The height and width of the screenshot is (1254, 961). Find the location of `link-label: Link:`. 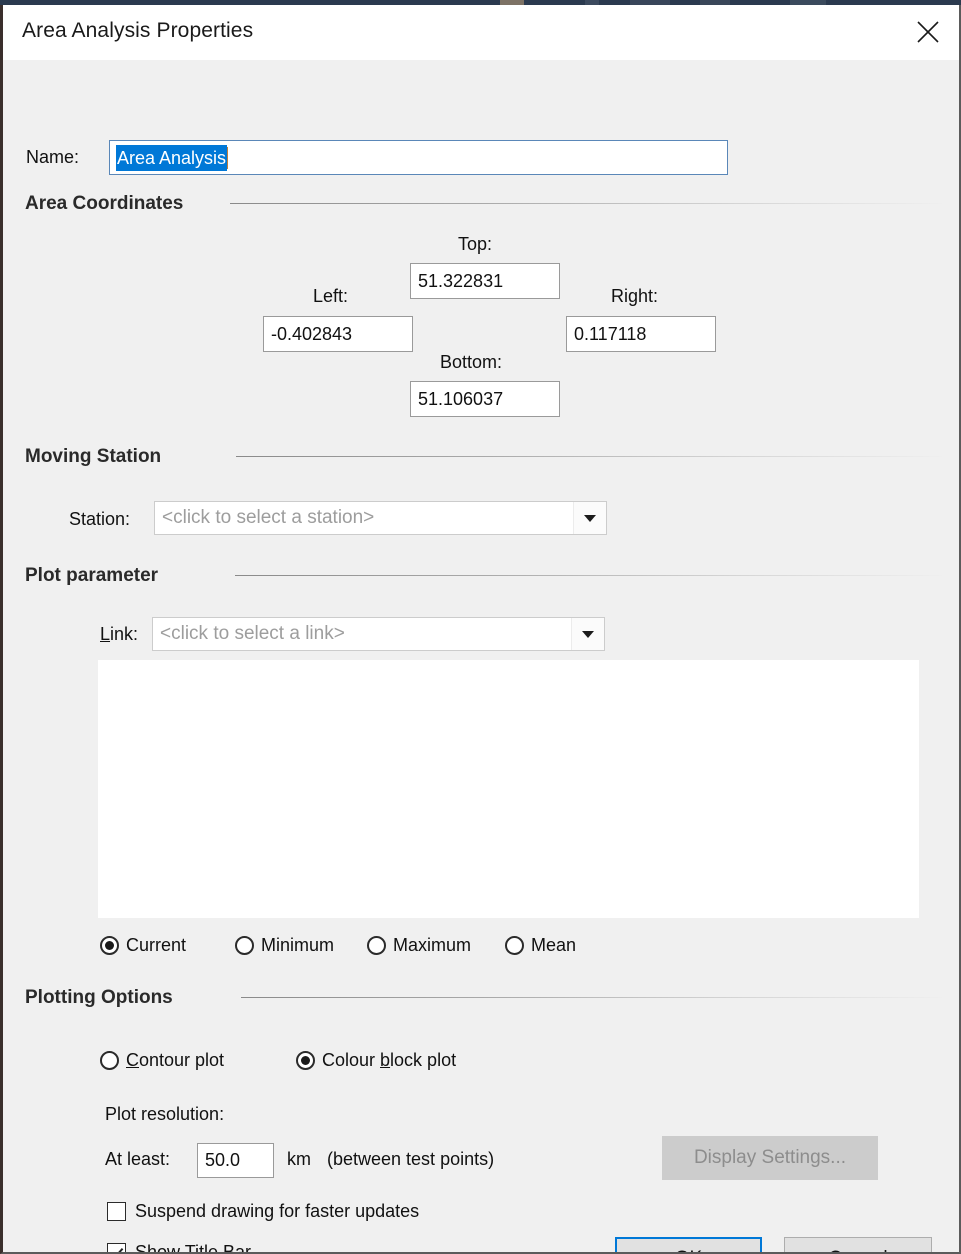

link-label: Link: is located at coordinates (119, 634).